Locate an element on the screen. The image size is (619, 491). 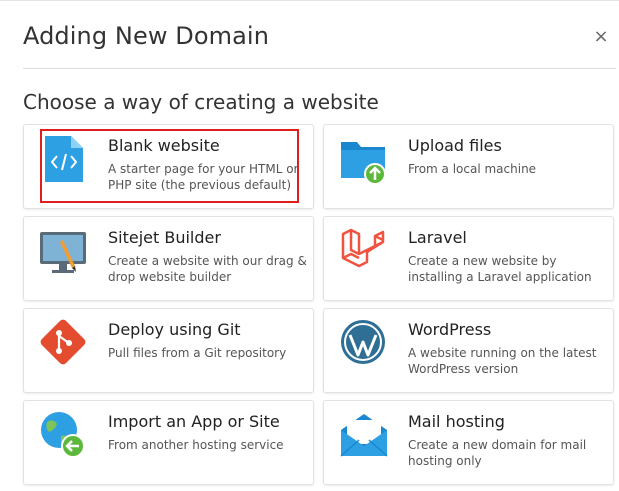
import-globe-icon is located at coordinates (64, 435).